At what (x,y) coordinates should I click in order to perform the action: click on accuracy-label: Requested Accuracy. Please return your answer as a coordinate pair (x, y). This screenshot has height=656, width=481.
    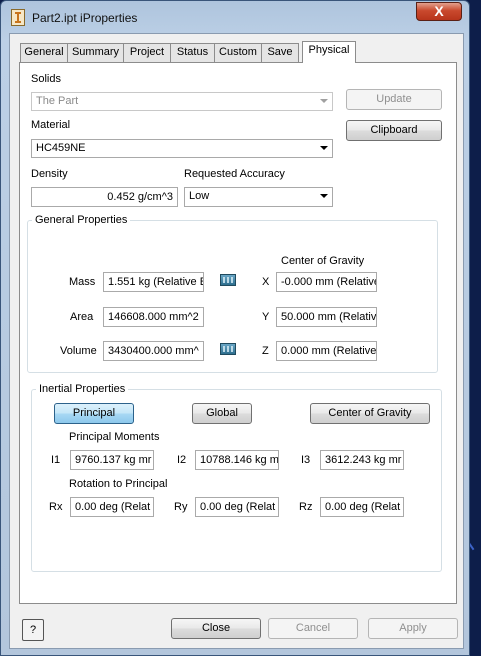
    Looking at the image, I should click on (234, 174).